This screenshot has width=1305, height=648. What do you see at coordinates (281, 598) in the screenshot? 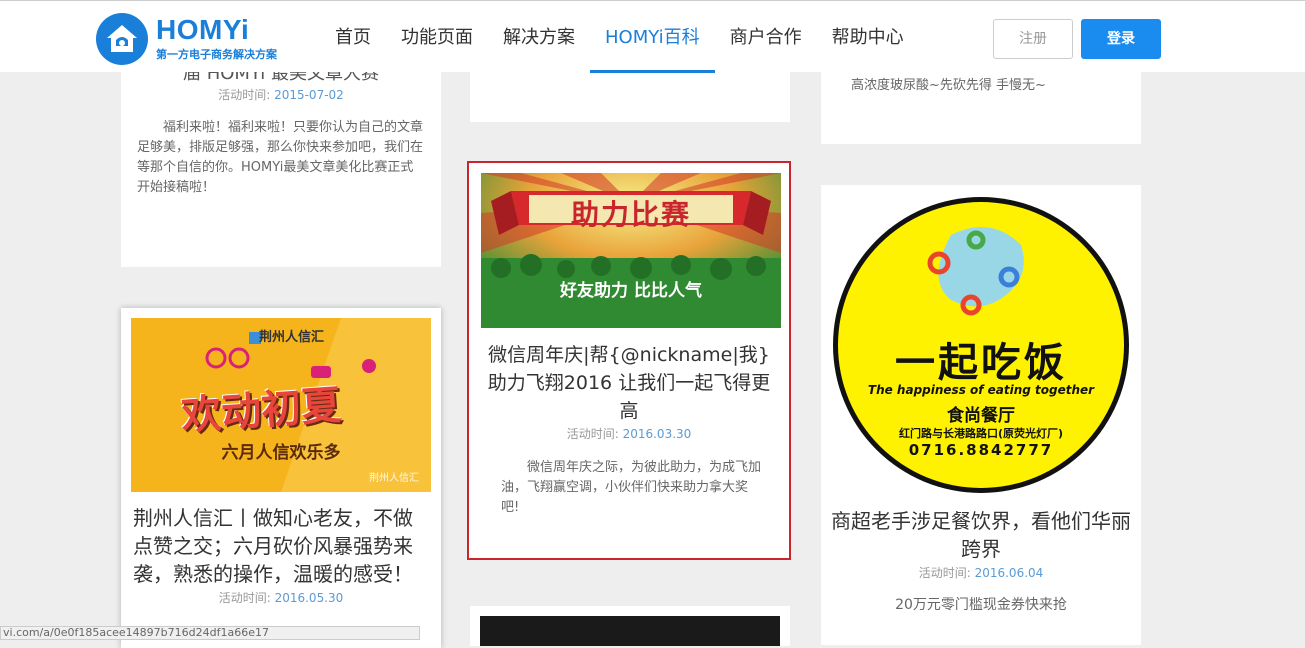
I see `card-date: 活动时间: 2016.05.30` at bounding box center [281, 598].